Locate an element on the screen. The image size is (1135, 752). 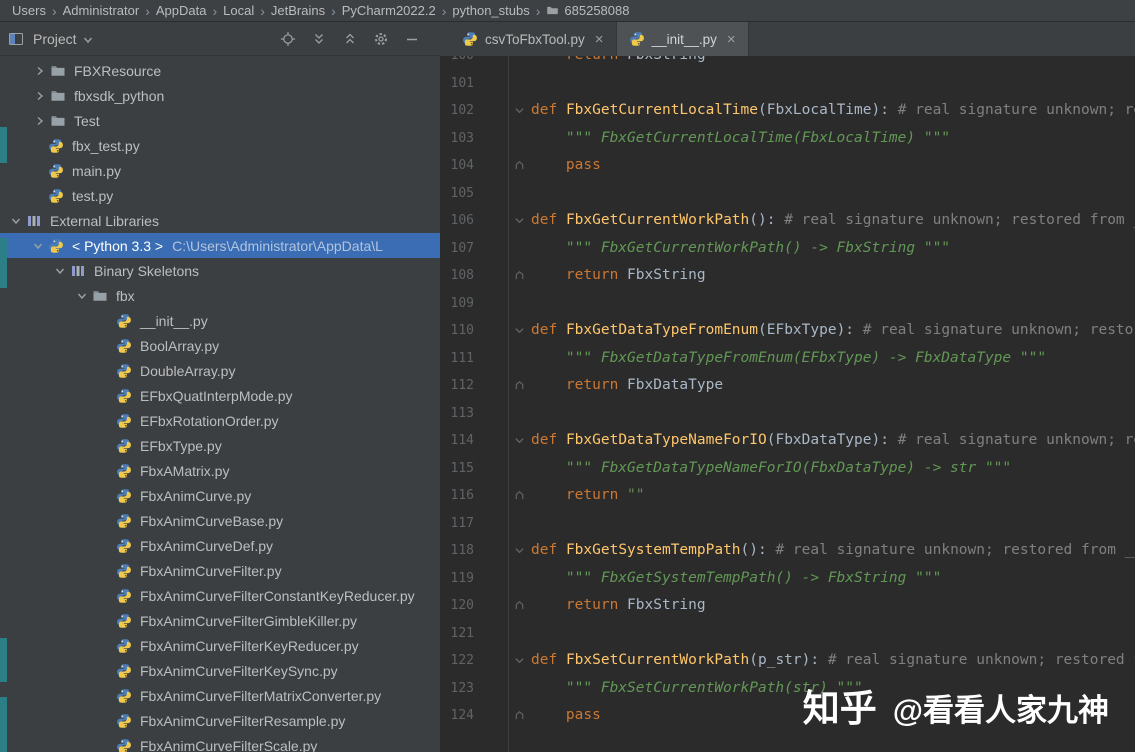
tree-item-fbxanimcurvebase-py: FbxAnimCurveBase.py is located at coordinates (220, 520).